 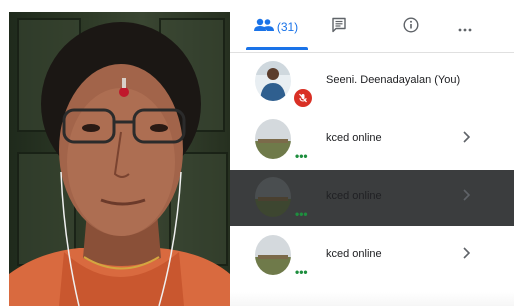 I want to click on more-options-button, so click(x=465, y=27).